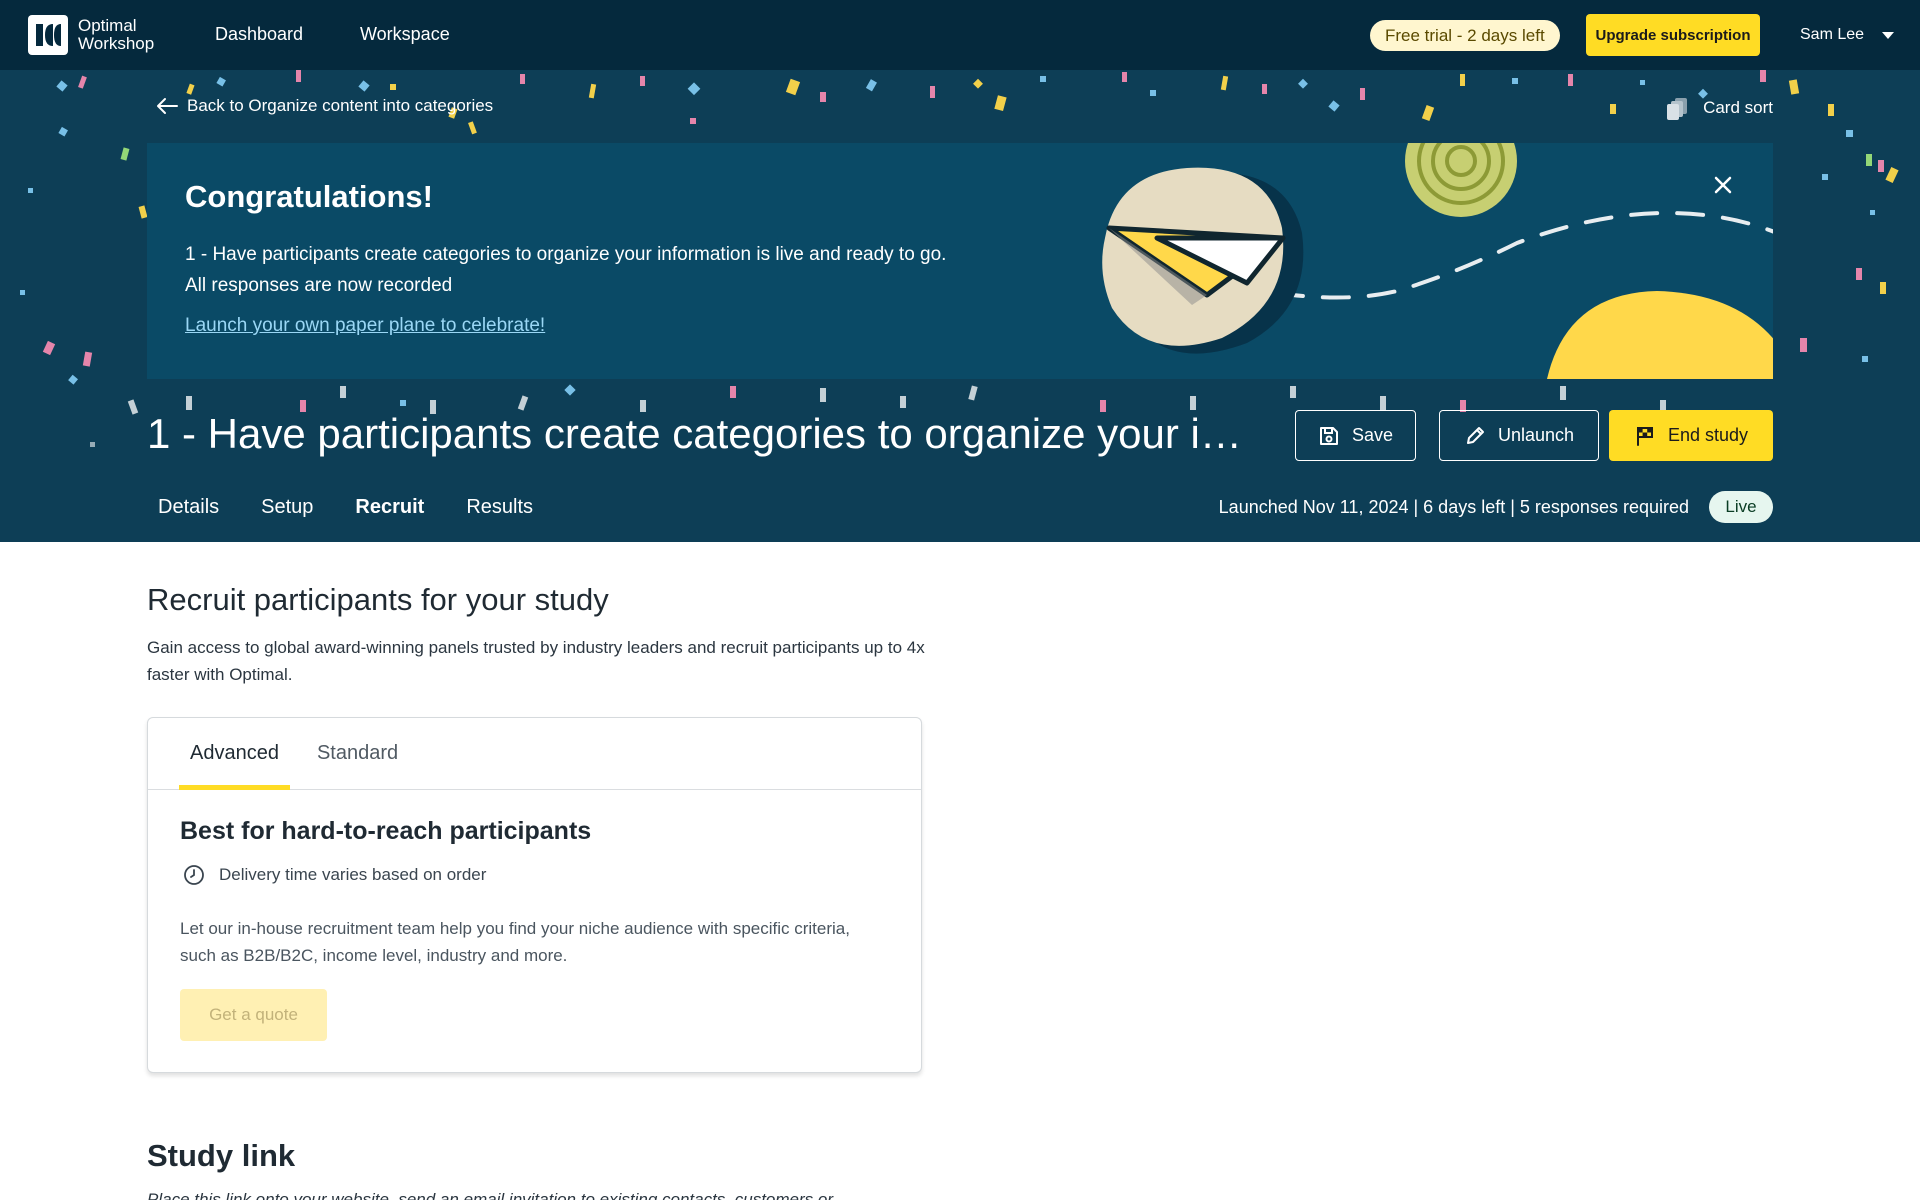  I want to click on study-type-label: Card sort, so click(1719, 108).